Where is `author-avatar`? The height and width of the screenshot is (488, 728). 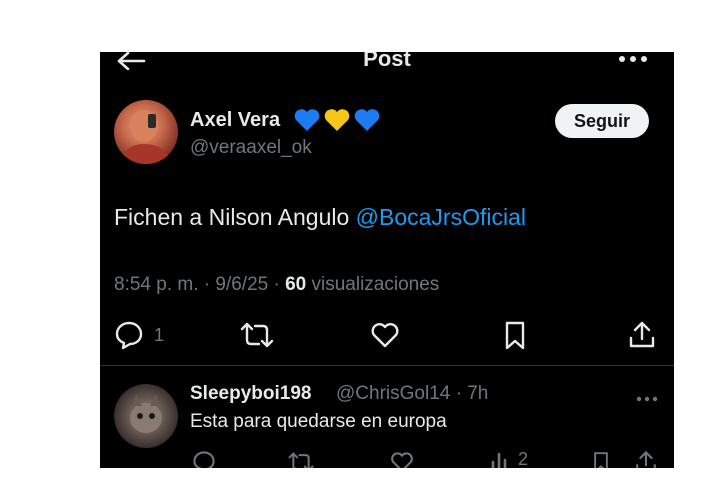 author-avatar is located at coordinates (146, 132).